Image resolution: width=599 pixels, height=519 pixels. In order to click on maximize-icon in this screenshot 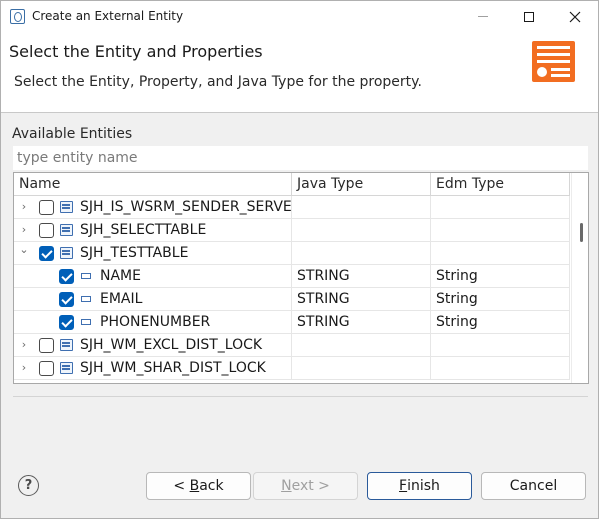, I will do `click(529, 16)`.